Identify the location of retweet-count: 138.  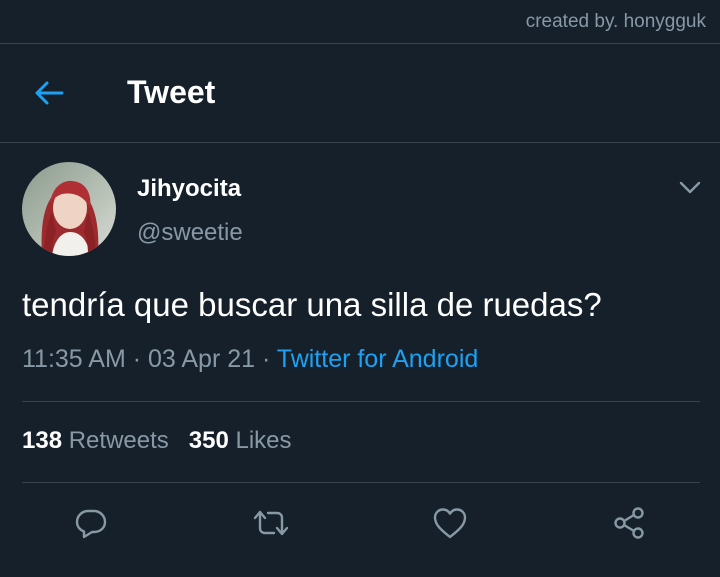
(42, 440).